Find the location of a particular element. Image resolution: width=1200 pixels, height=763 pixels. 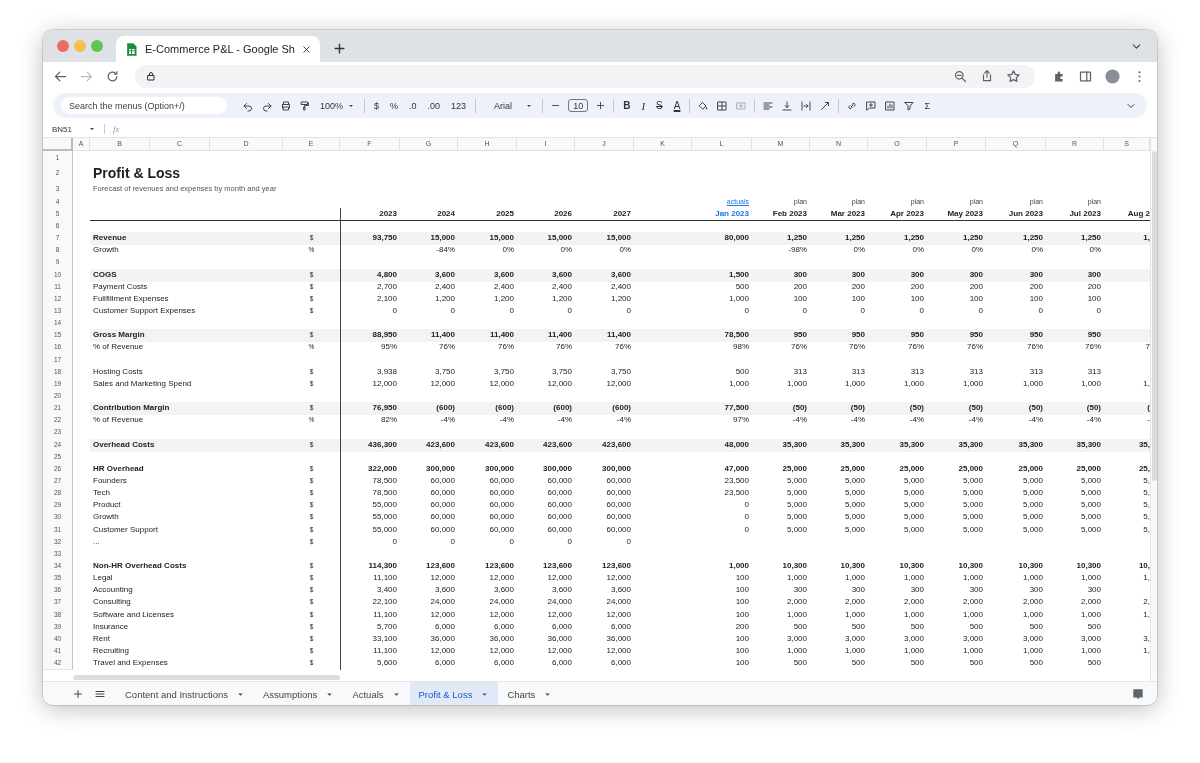

caret-icon is located at coordinates (92, 129).